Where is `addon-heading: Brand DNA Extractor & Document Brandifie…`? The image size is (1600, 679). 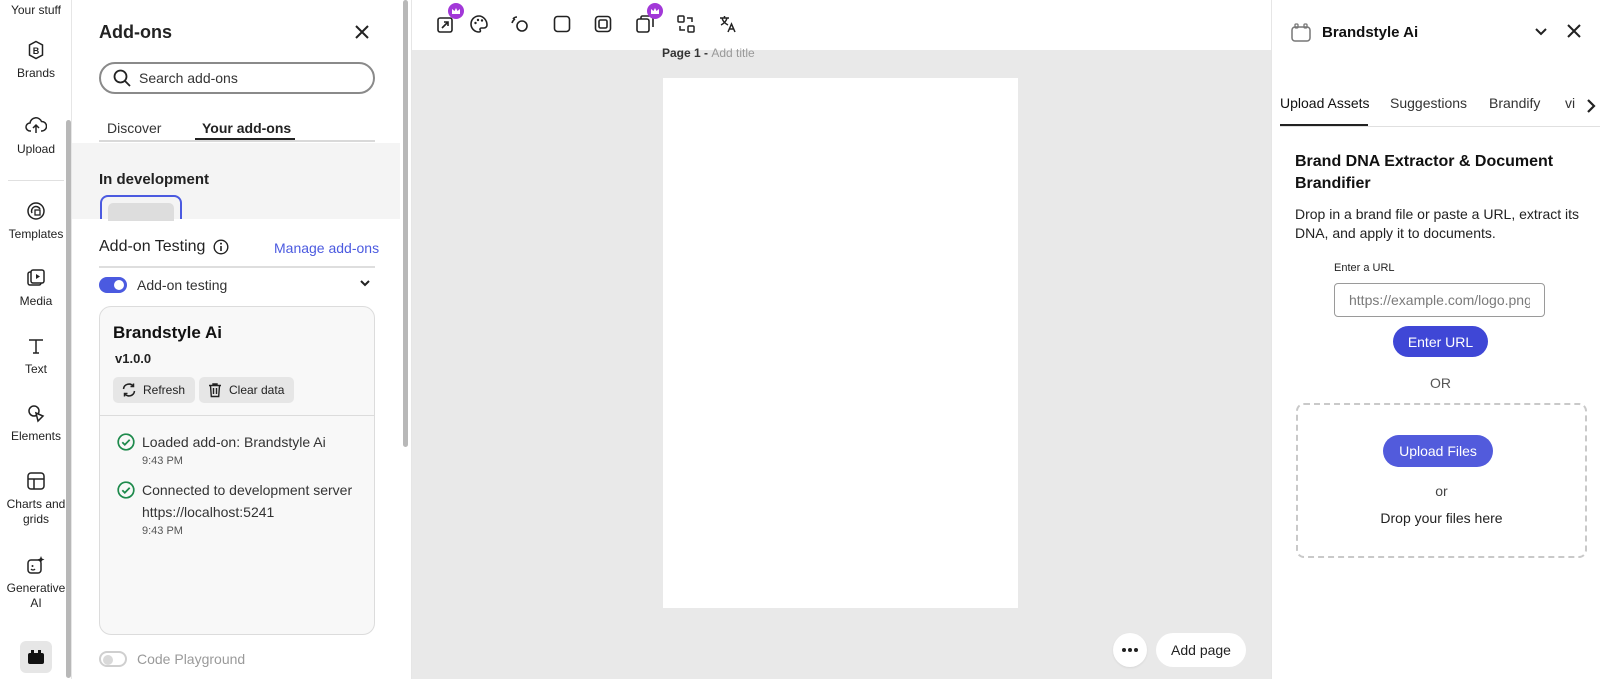
addon-heading: Brand DNA Extractor & Document Brandifie… is located at coordinates (1424, 172).